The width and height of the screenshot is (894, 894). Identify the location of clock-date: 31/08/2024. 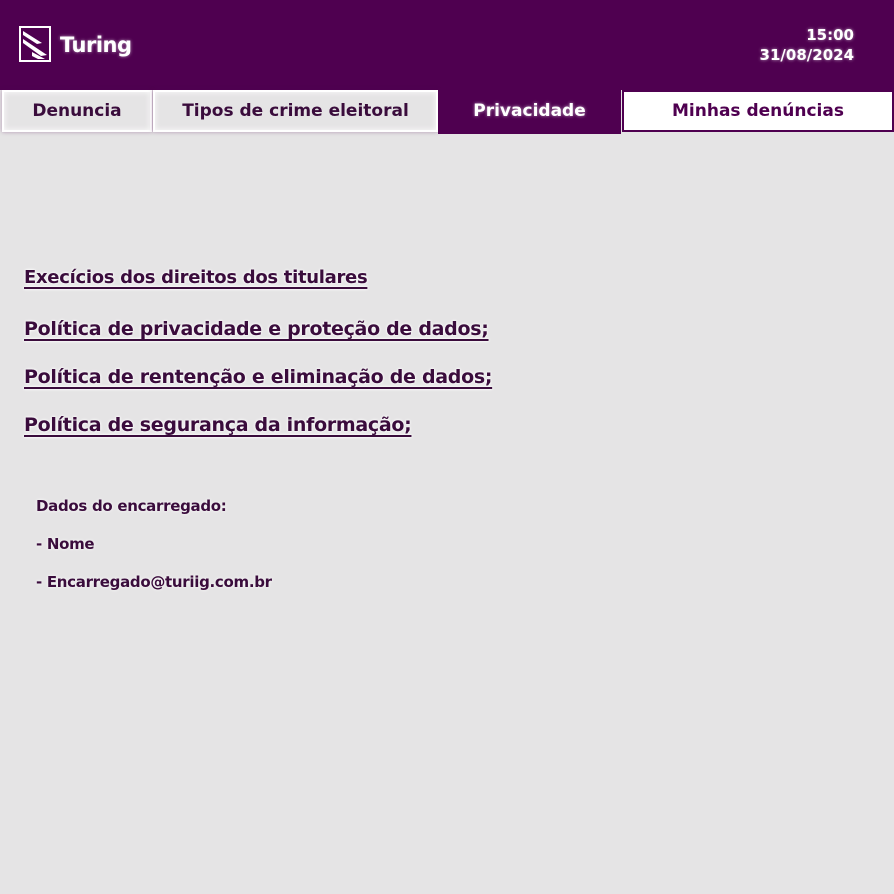
(806, 55).